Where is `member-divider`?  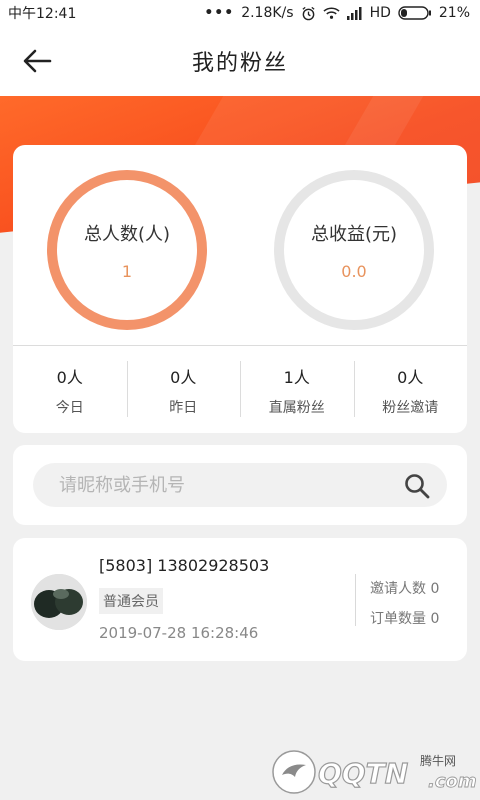 member-divider is located at coordinates (355, 600).